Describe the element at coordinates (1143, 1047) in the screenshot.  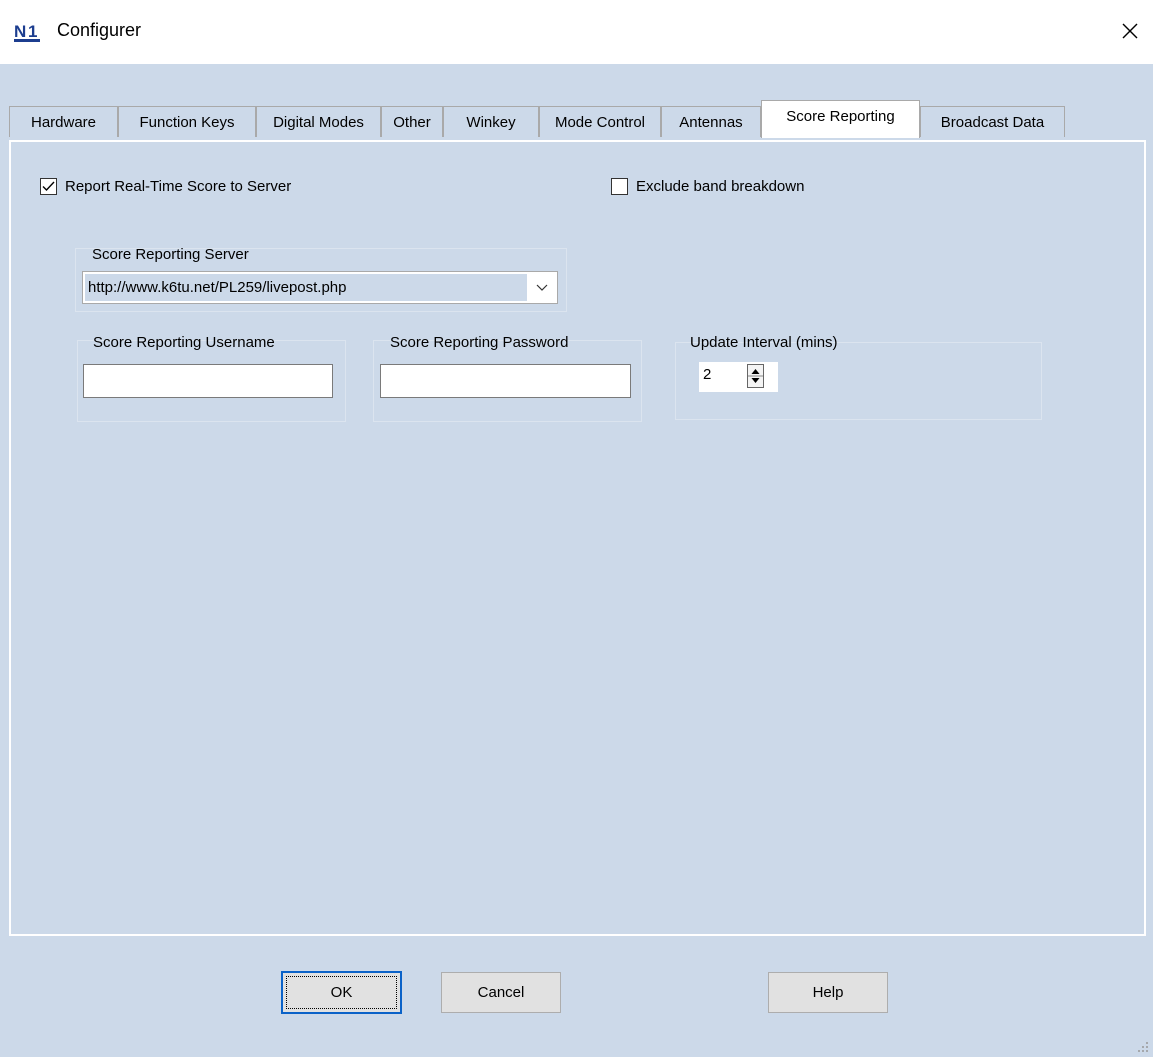
I see `resize-grip-icon` at that location.